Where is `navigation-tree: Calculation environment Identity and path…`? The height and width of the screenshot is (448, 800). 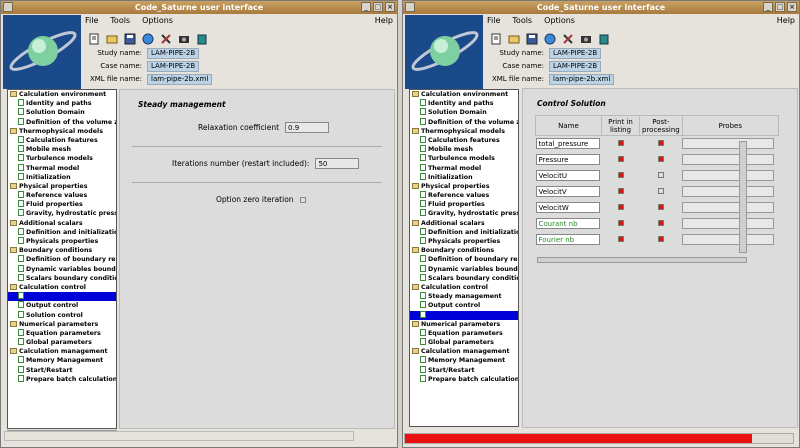
navigation-tree: Calculation environment Identity and path… is located at coordinates (464, 258).